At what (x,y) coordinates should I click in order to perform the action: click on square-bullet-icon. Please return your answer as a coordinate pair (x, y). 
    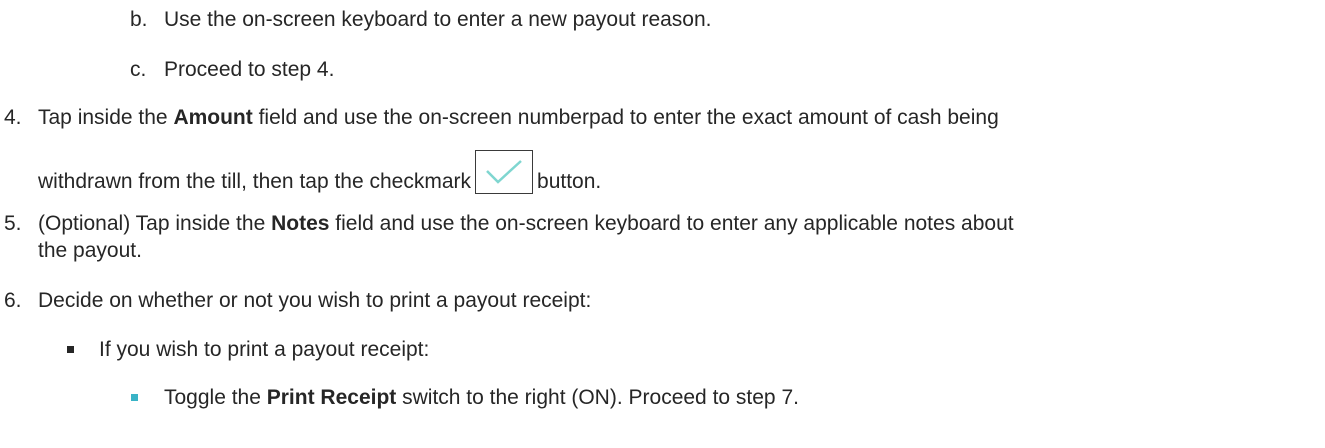
    Looking at the image, I should click on (70, 349).